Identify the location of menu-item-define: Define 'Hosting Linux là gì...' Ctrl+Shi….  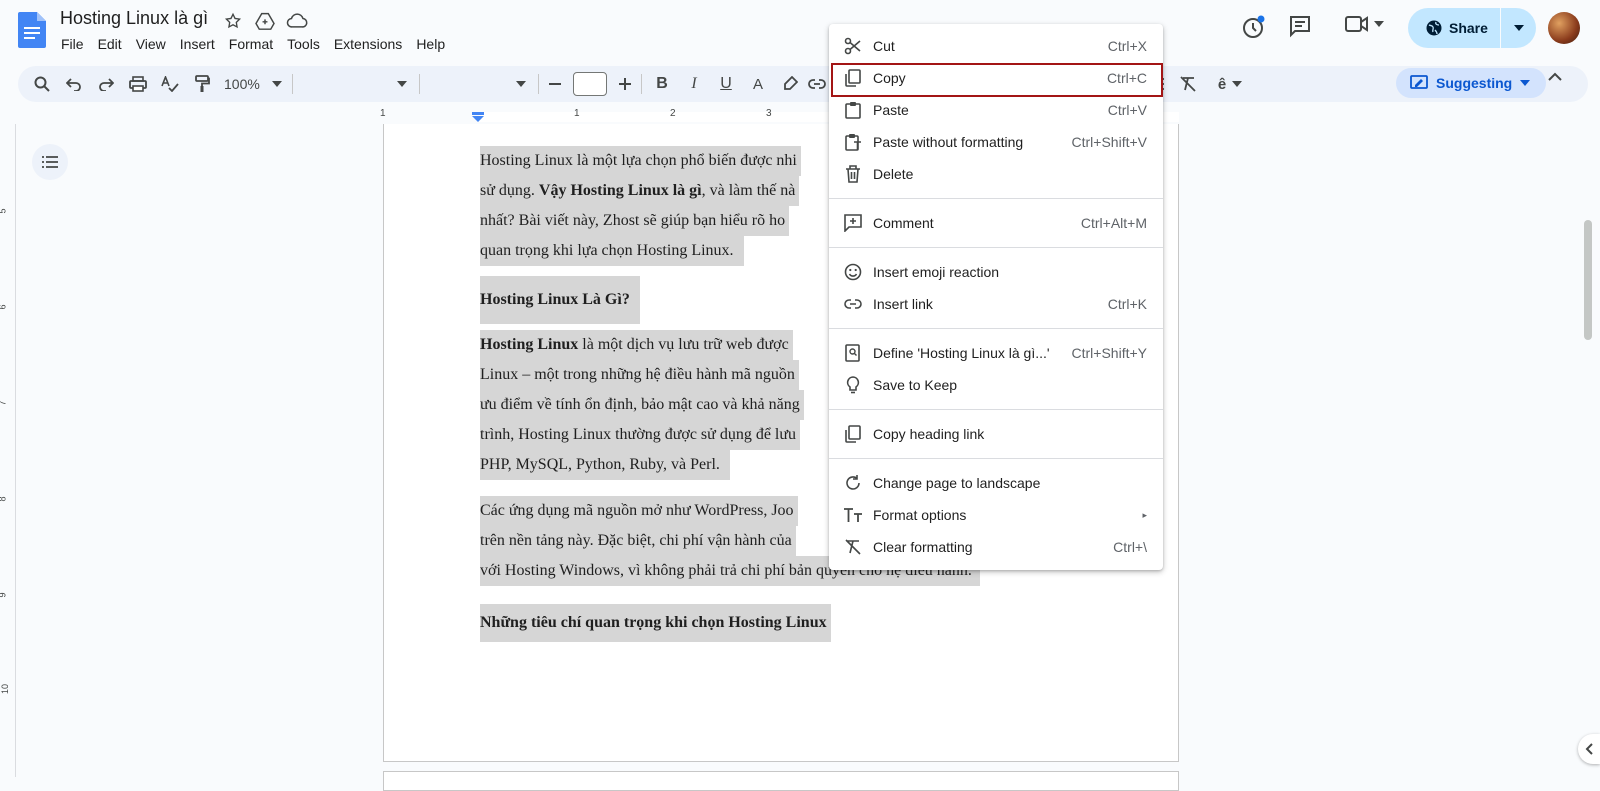
(996, 353).